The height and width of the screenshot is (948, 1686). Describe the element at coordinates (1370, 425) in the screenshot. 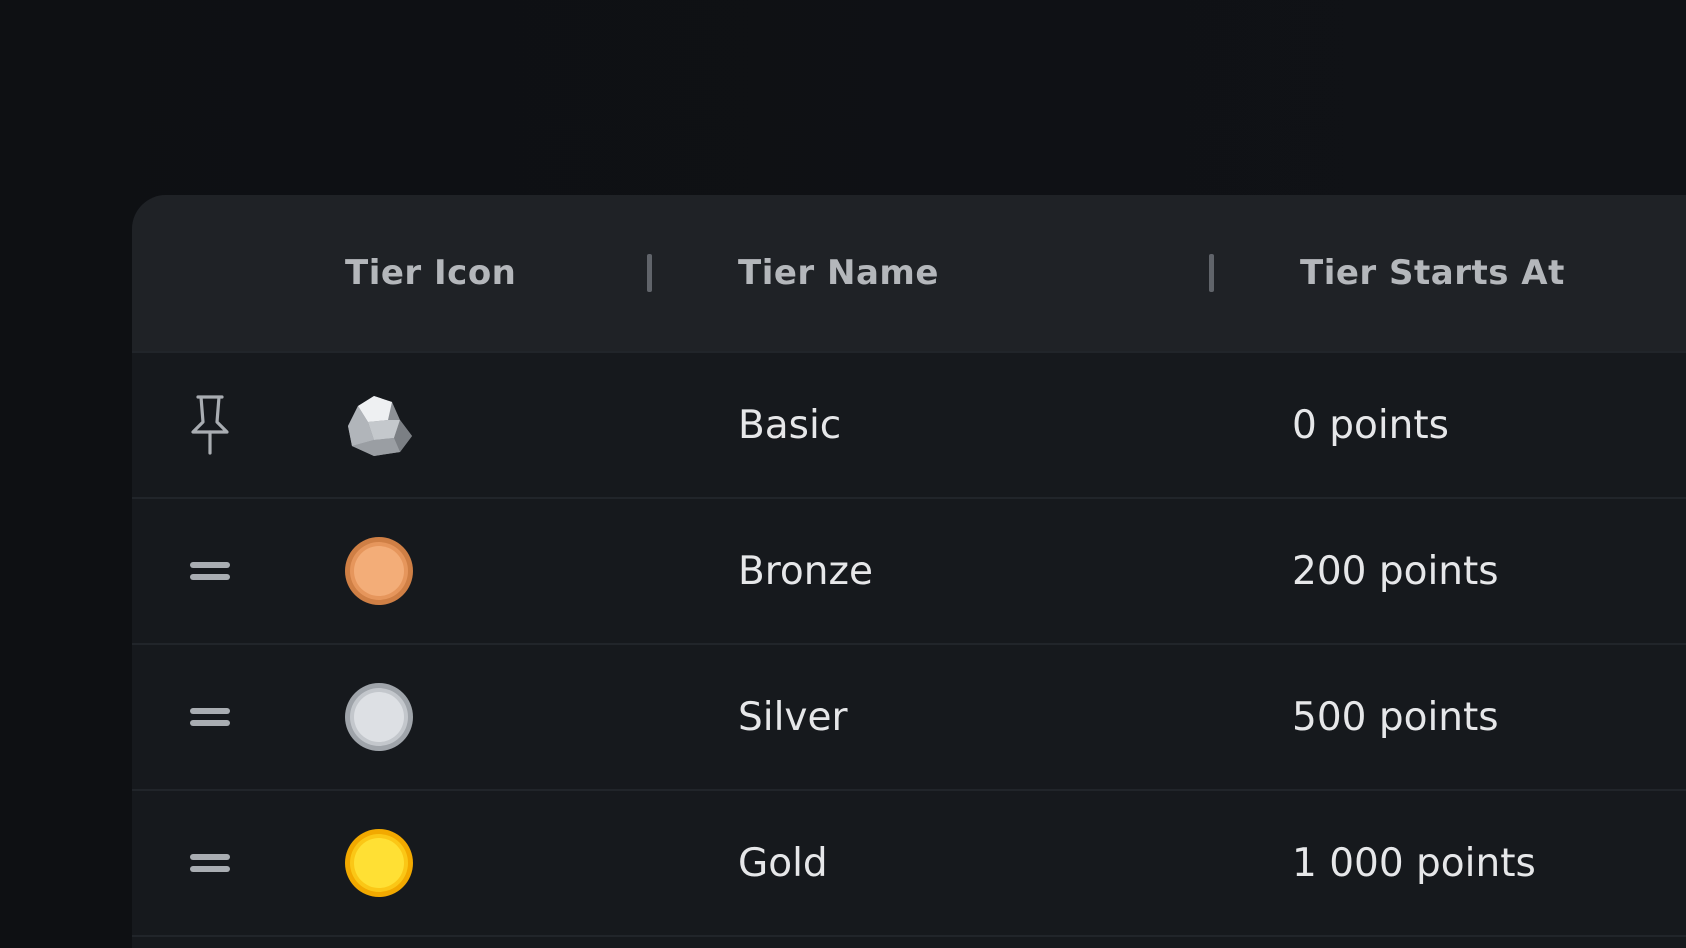

I see `tier-starts-at: 0 points` at that location.